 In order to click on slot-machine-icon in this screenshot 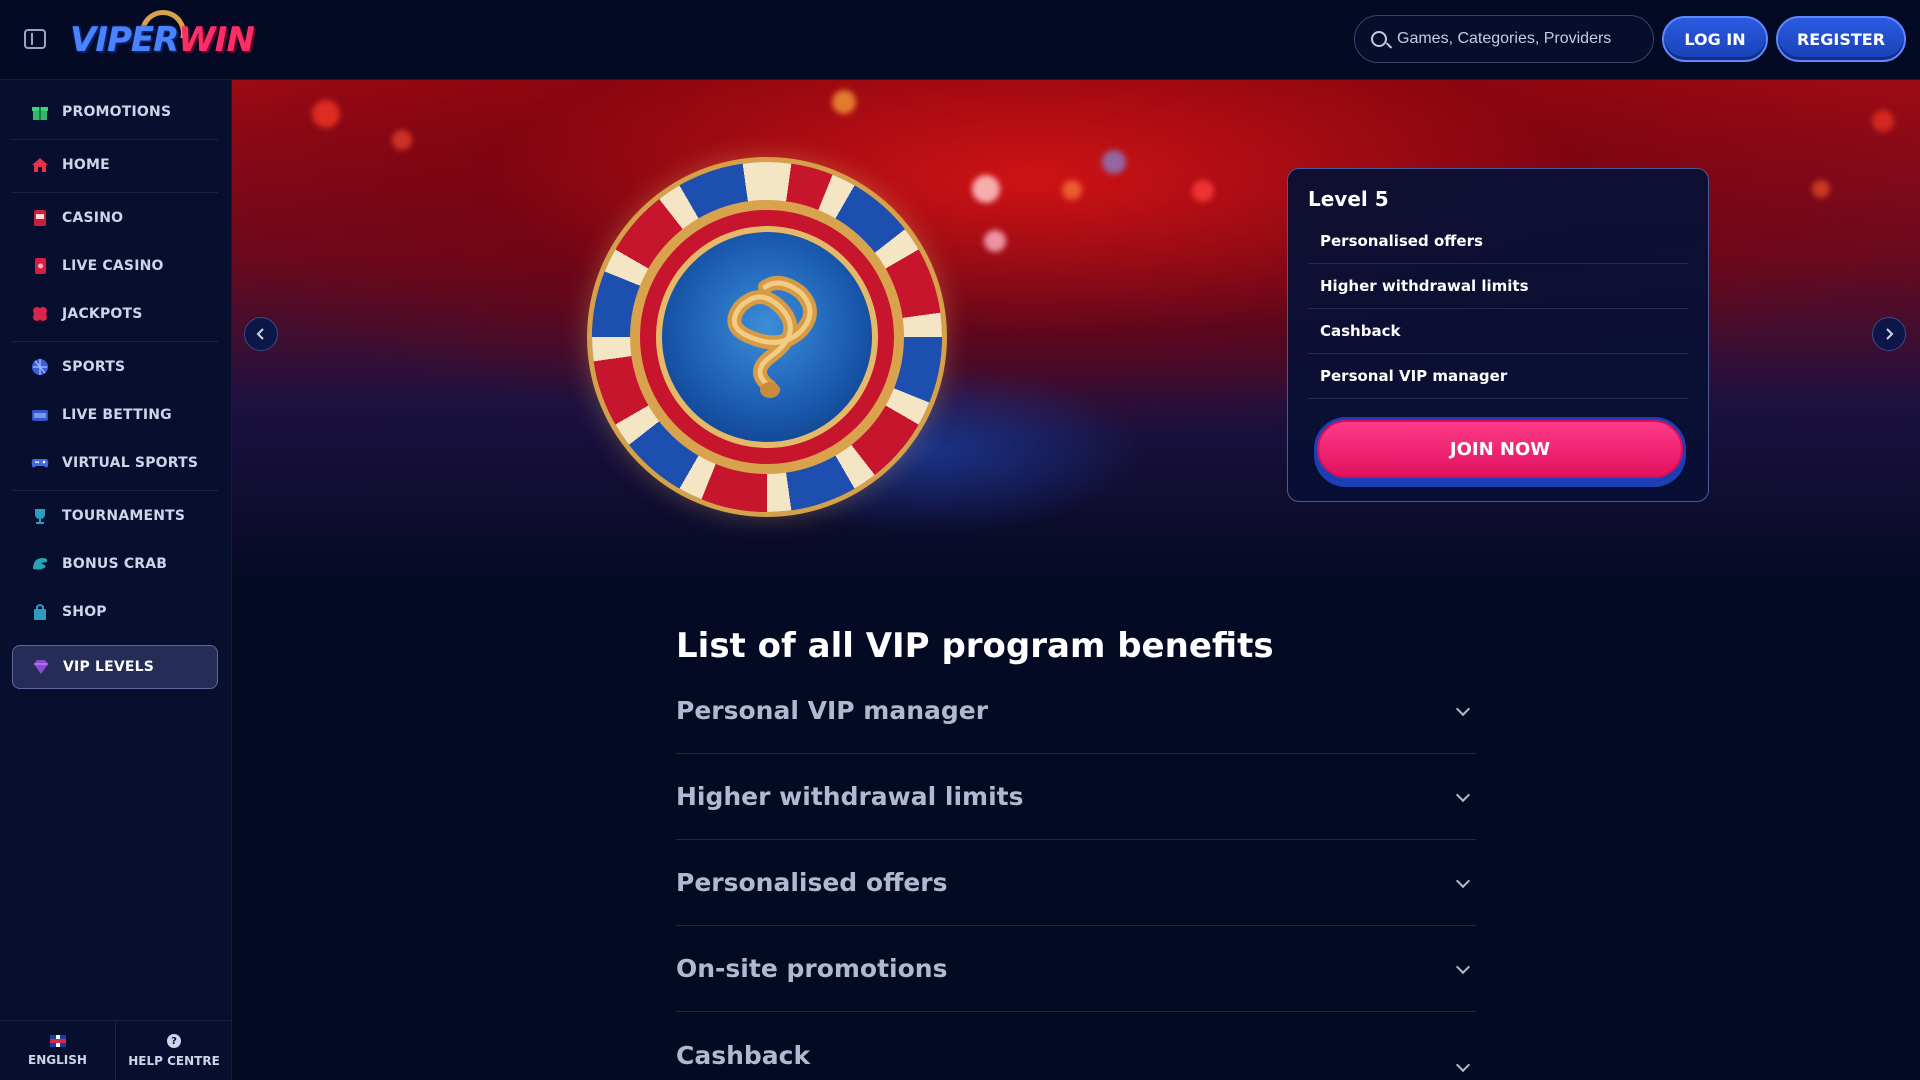, I will do `click(40, 218)`.